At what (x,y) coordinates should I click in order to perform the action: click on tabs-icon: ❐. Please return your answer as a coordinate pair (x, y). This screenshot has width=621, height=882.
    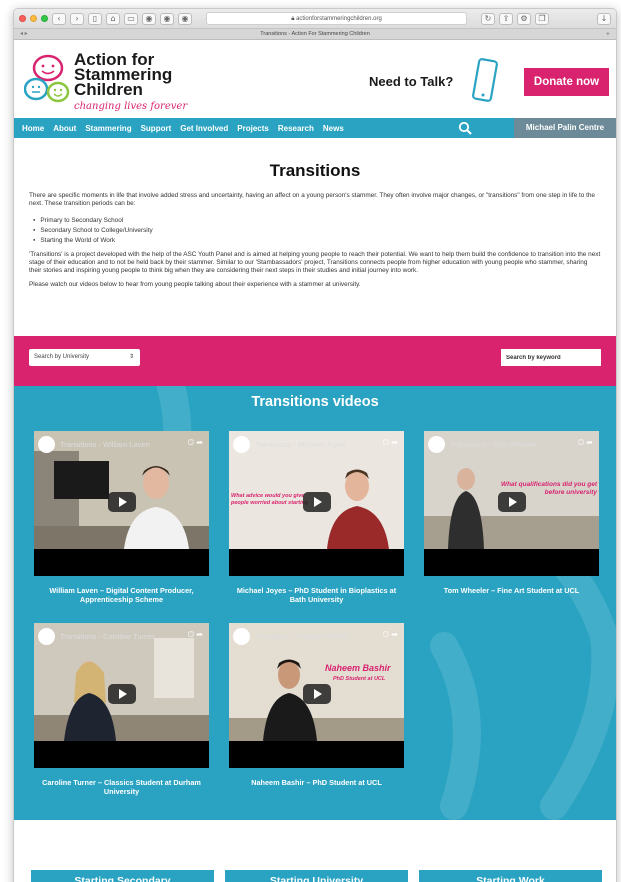
    Looking at the image, I should click on (542, 18).